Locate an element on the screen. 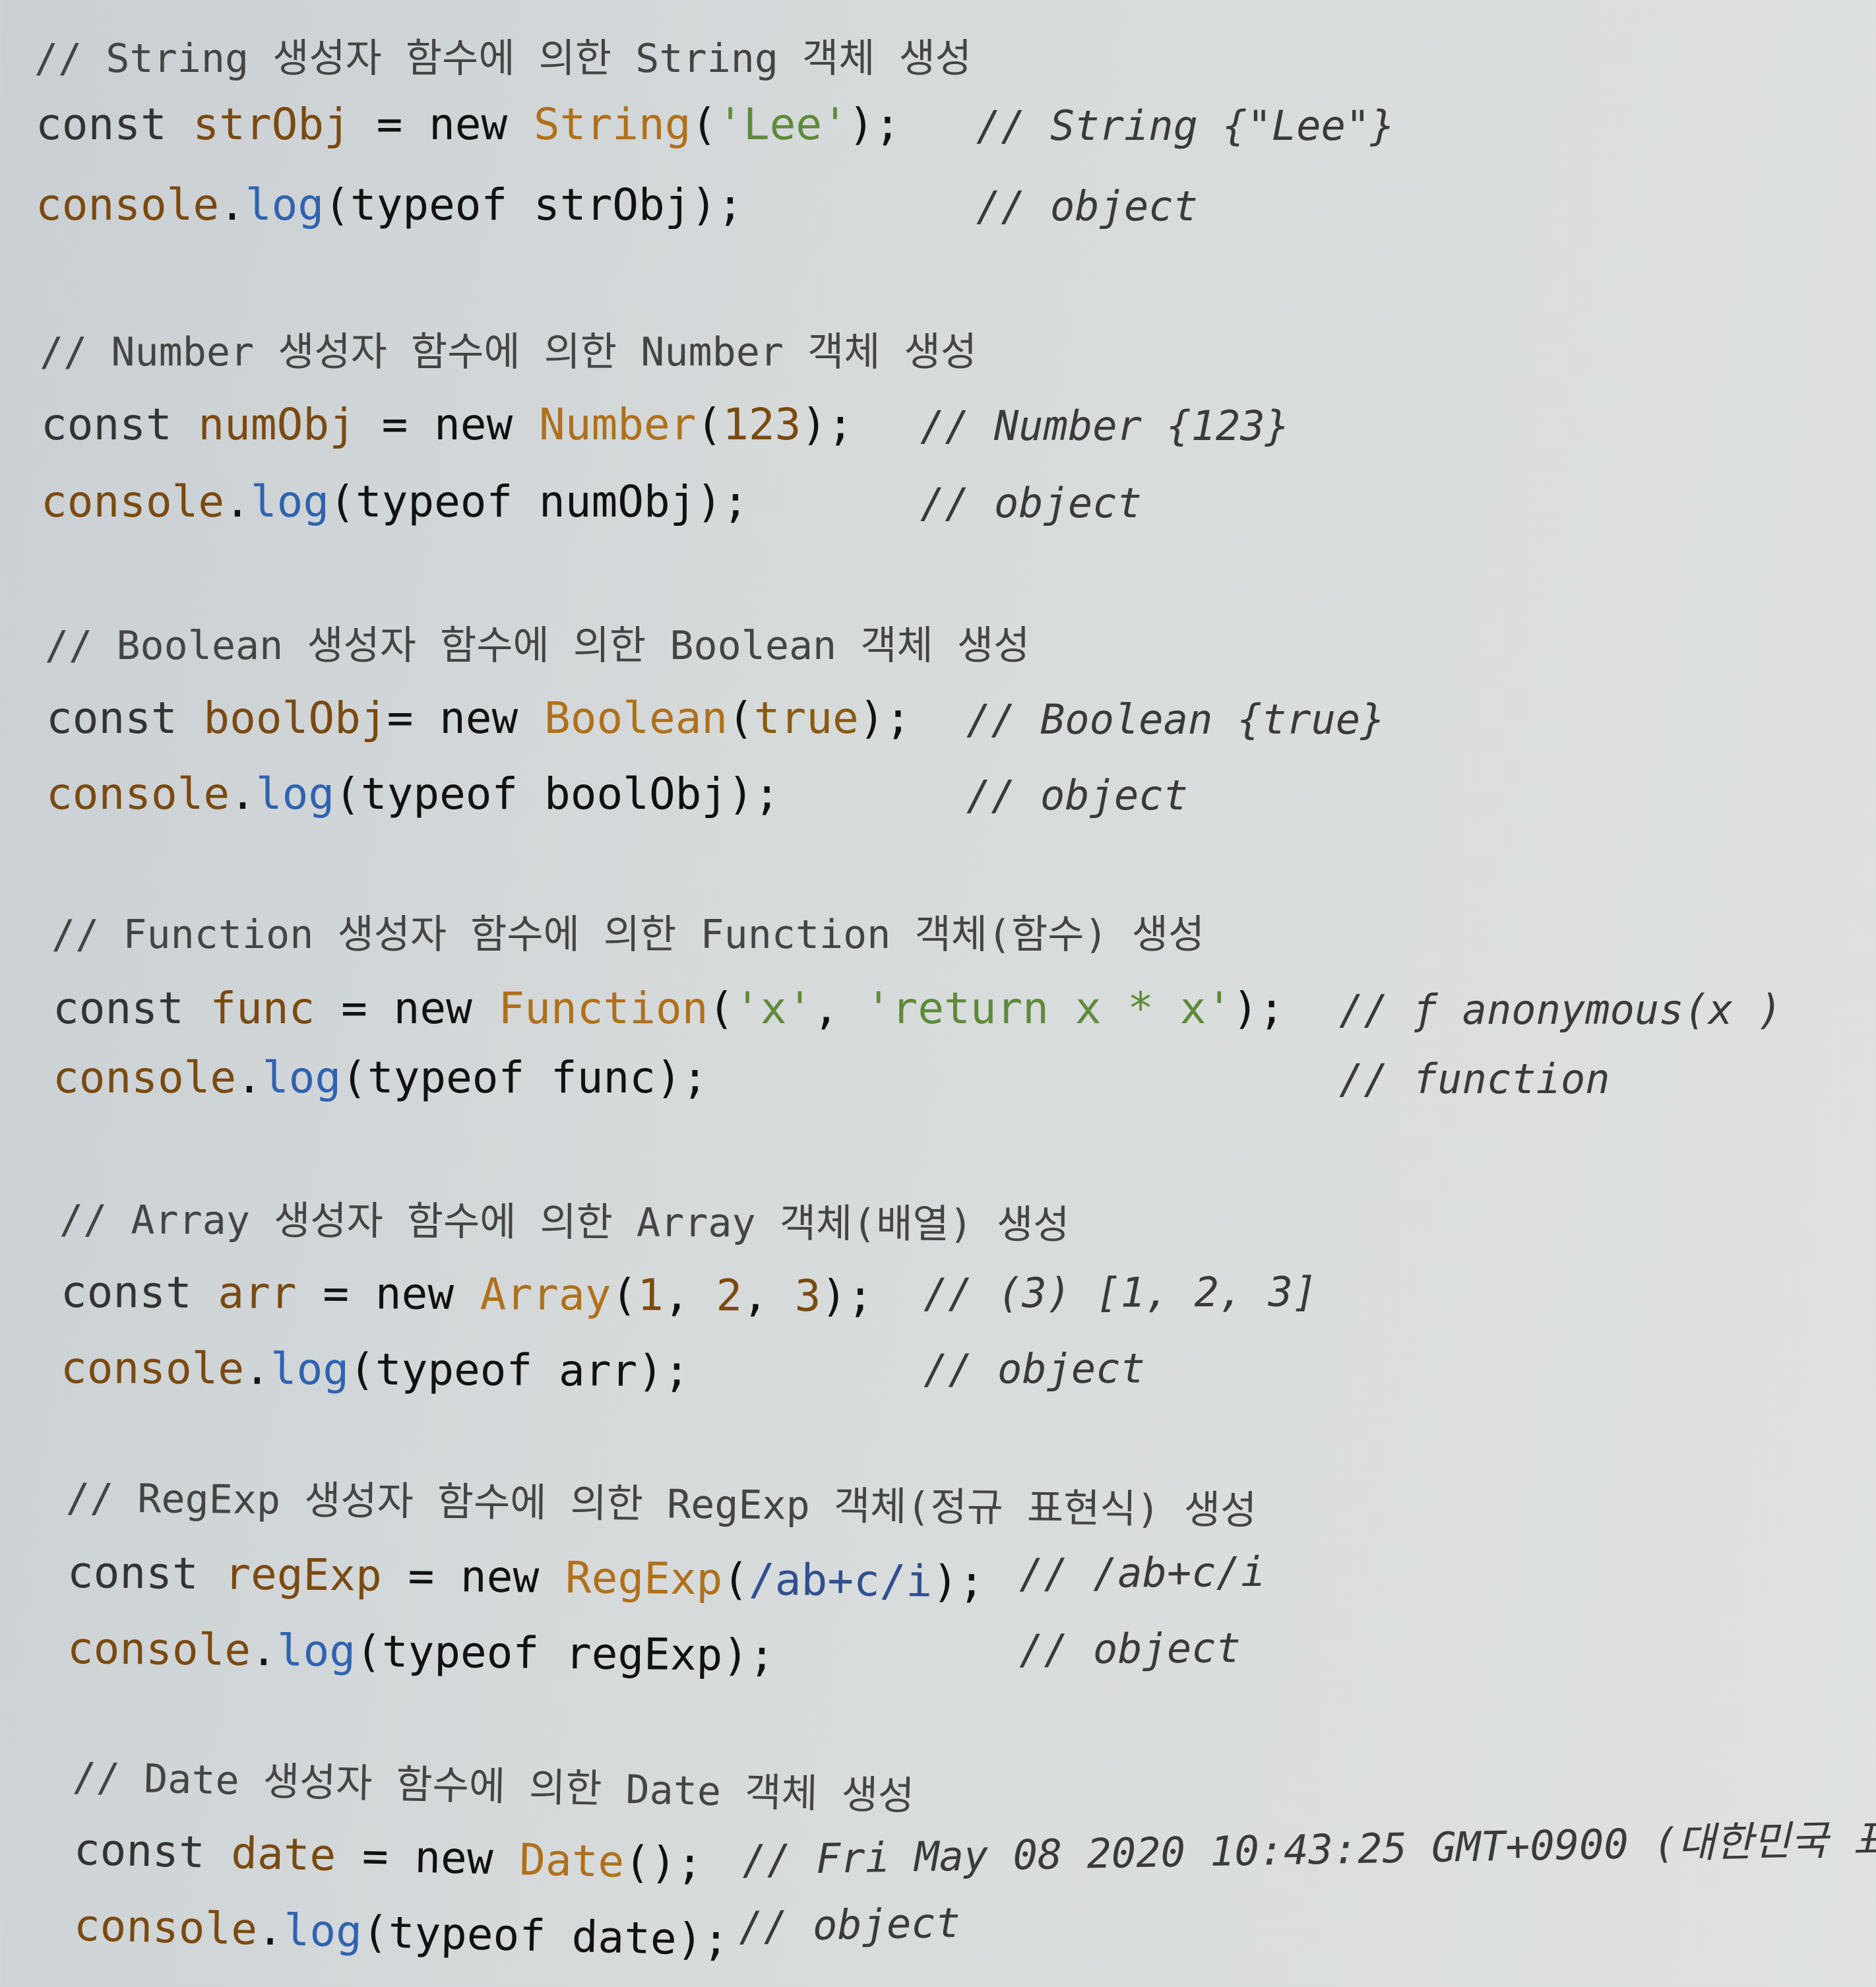 The height and width of the screenshot is (1987, 1876). code-comment: // Array 생성자 함수에 의한 Array 객체(배열) 생성 is located at coordinates (564, 1223).